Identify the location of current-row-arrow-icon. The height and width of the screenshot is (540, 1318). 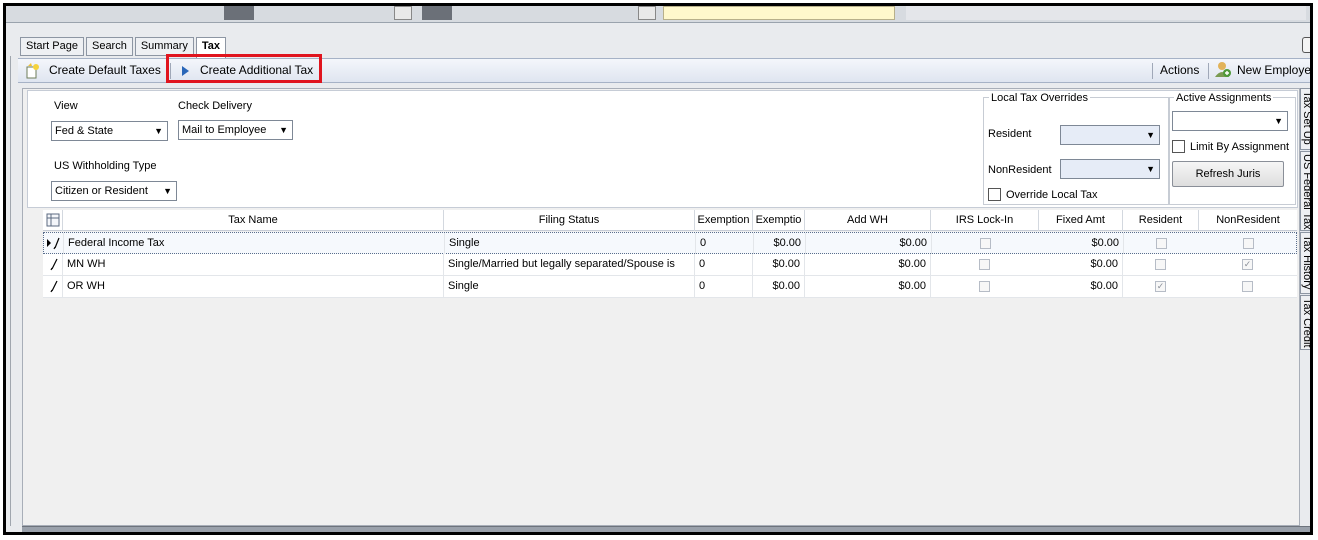
(53, 243).